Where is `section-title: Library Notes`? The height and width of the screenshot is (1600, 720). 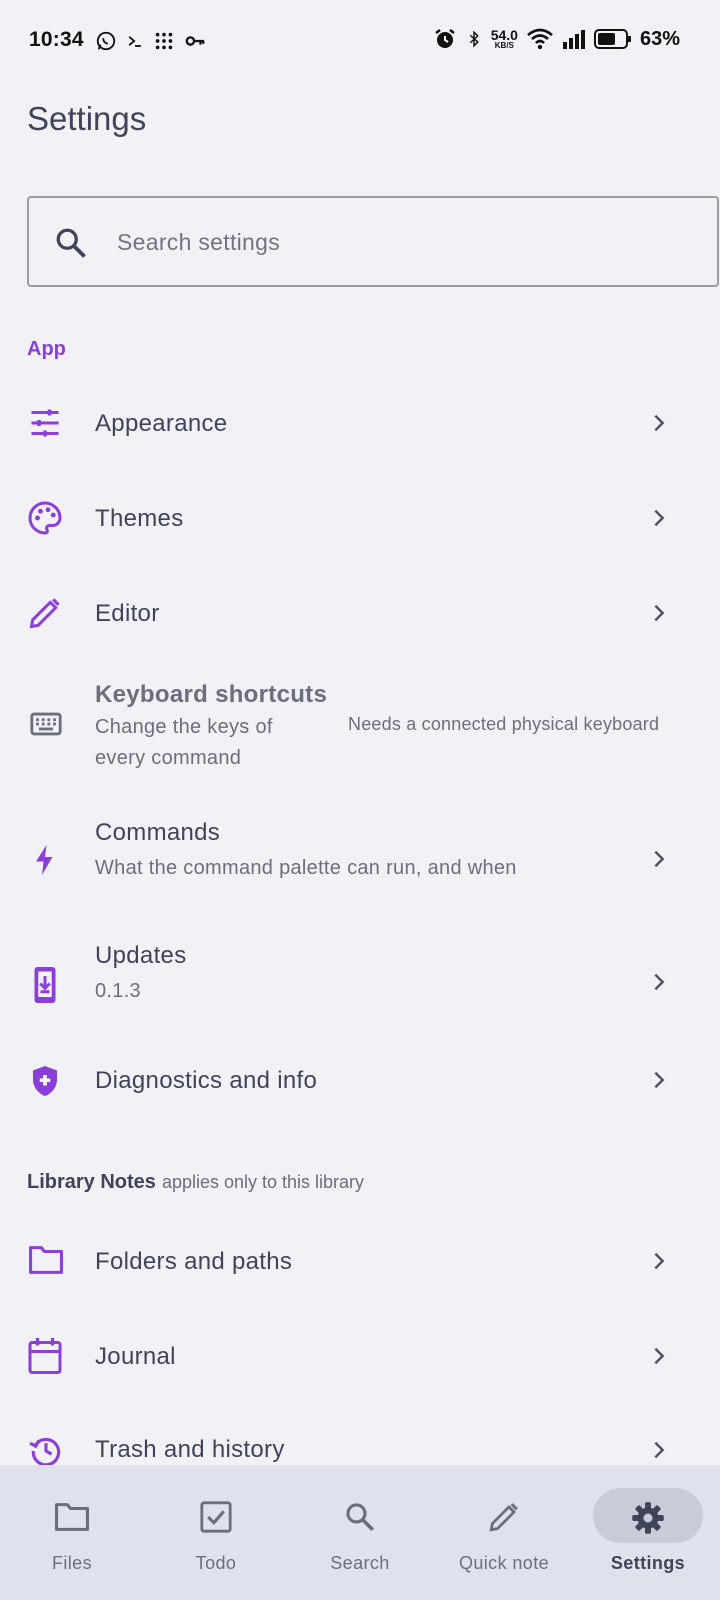
section-title: Library Notes is located at coordinates (91, 1182).